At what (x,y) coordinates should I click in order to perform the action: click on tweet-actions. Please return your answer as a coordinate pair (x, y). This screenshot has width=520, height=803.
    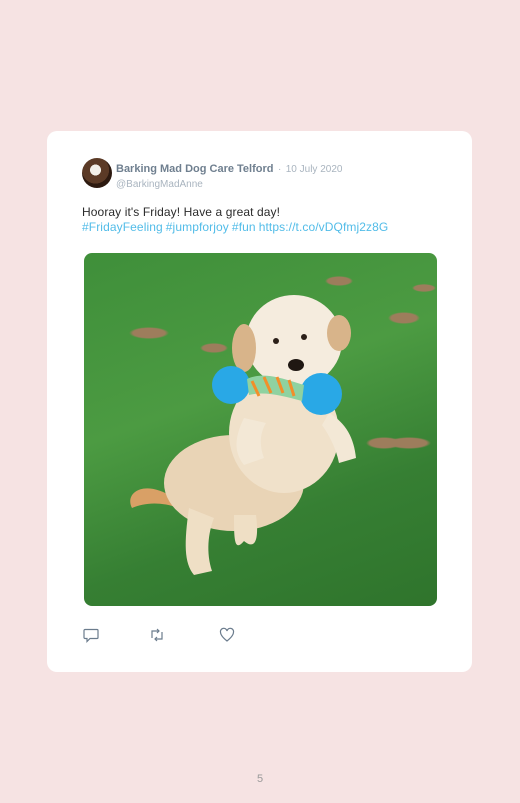
    Looking at the image, I should click on (183, 635).